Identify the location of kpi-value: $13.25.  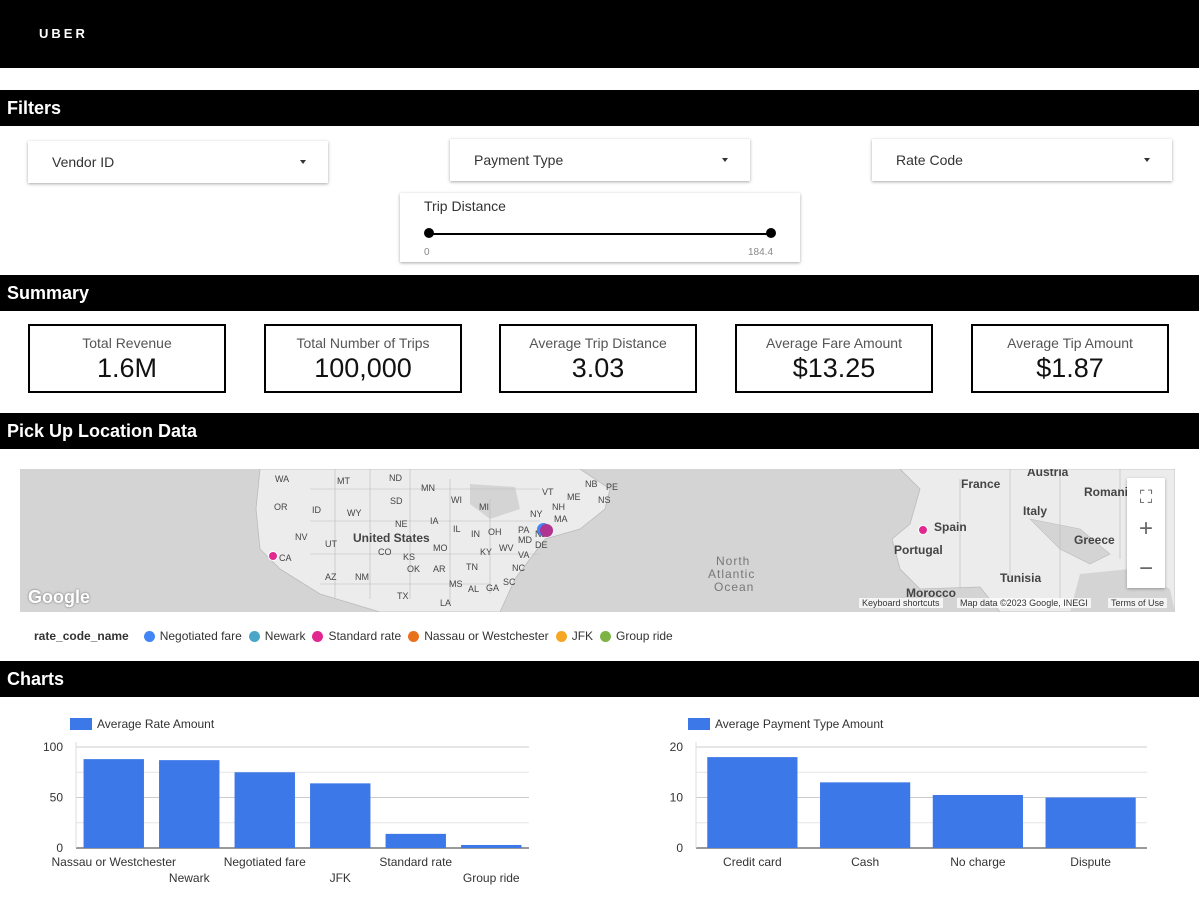
(834, 368).